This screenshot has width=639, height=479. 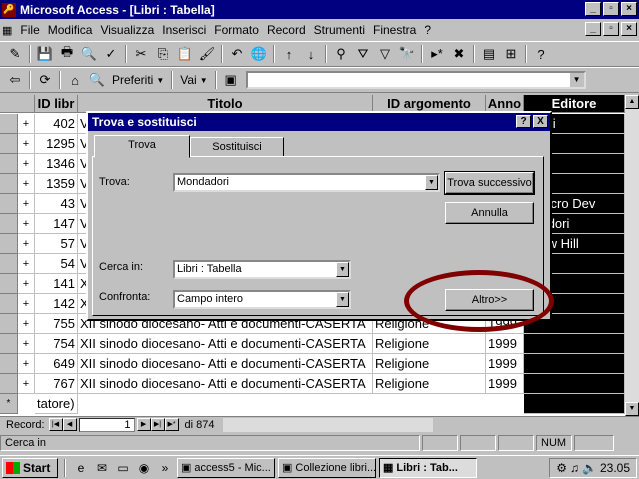 What do you see at coordinates (589, 468) in the screenshot?
I see `volume-icon: 🔈` at bounding box center [589, 468].